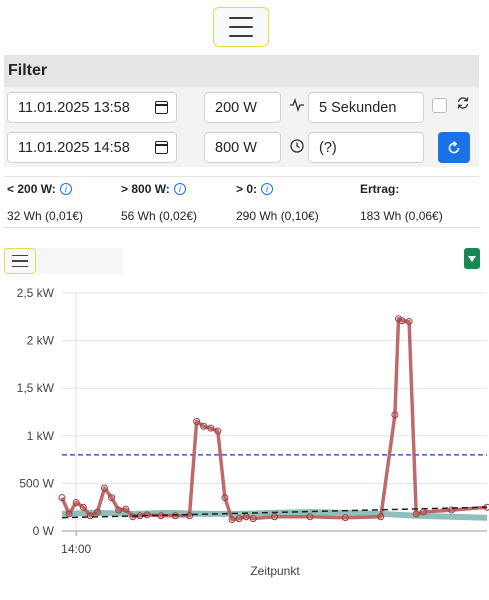 This screenshot has width=489, height=600. I want to click on clock-icon, so click(297, 146).